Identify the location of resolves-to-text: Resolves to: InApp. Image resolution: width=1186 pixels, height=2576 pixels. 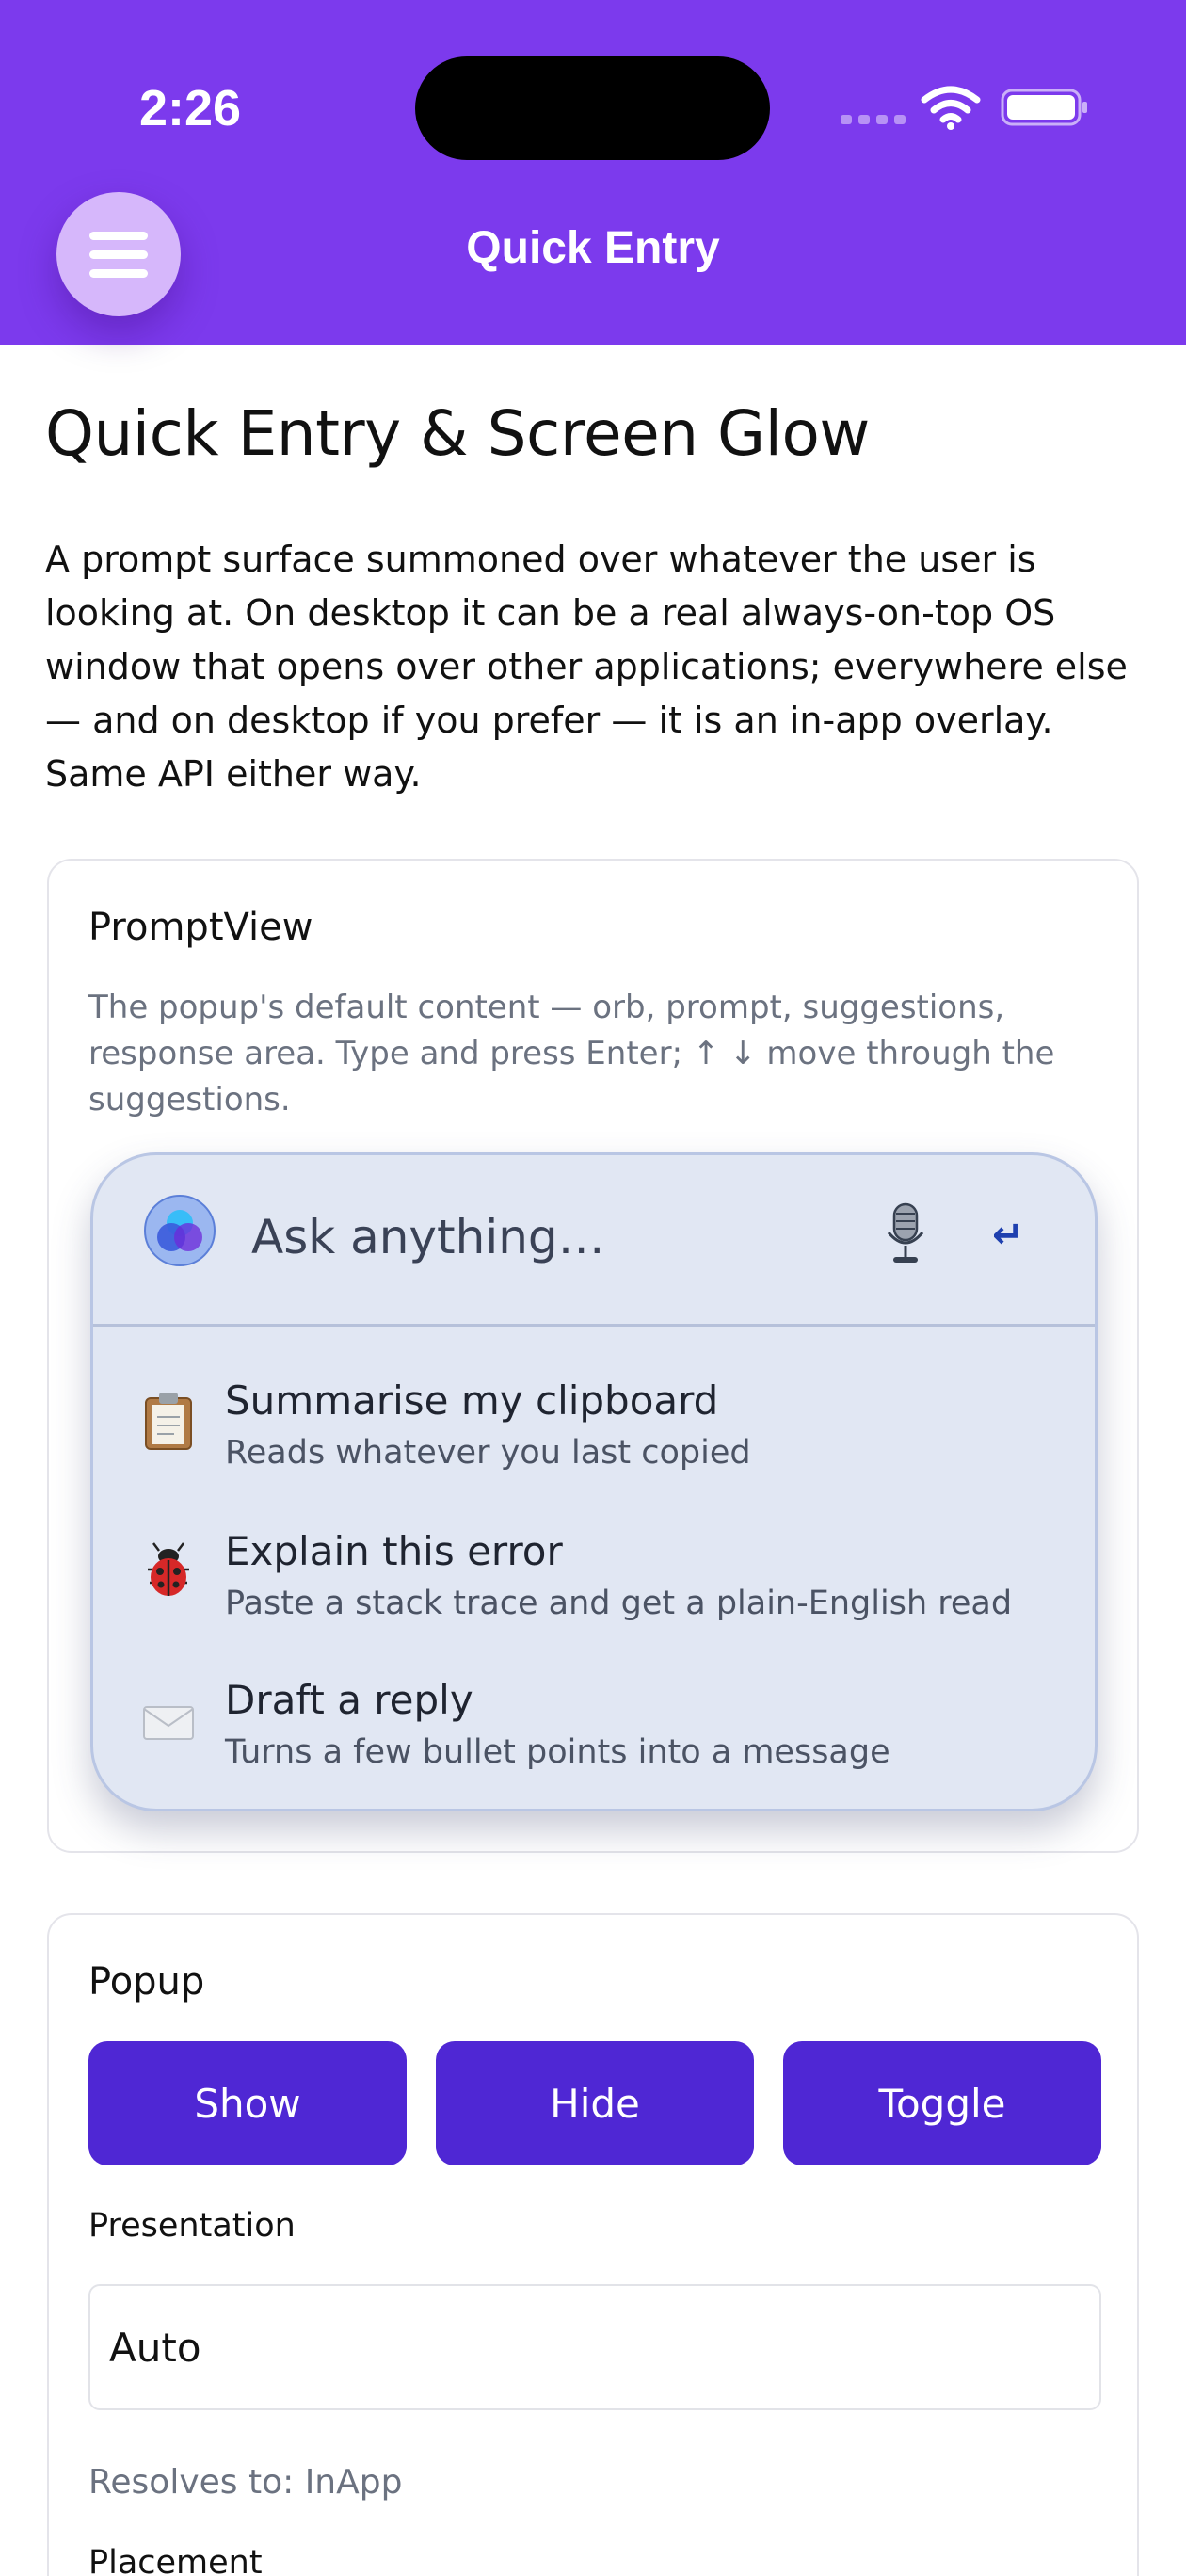
(245, 2482).